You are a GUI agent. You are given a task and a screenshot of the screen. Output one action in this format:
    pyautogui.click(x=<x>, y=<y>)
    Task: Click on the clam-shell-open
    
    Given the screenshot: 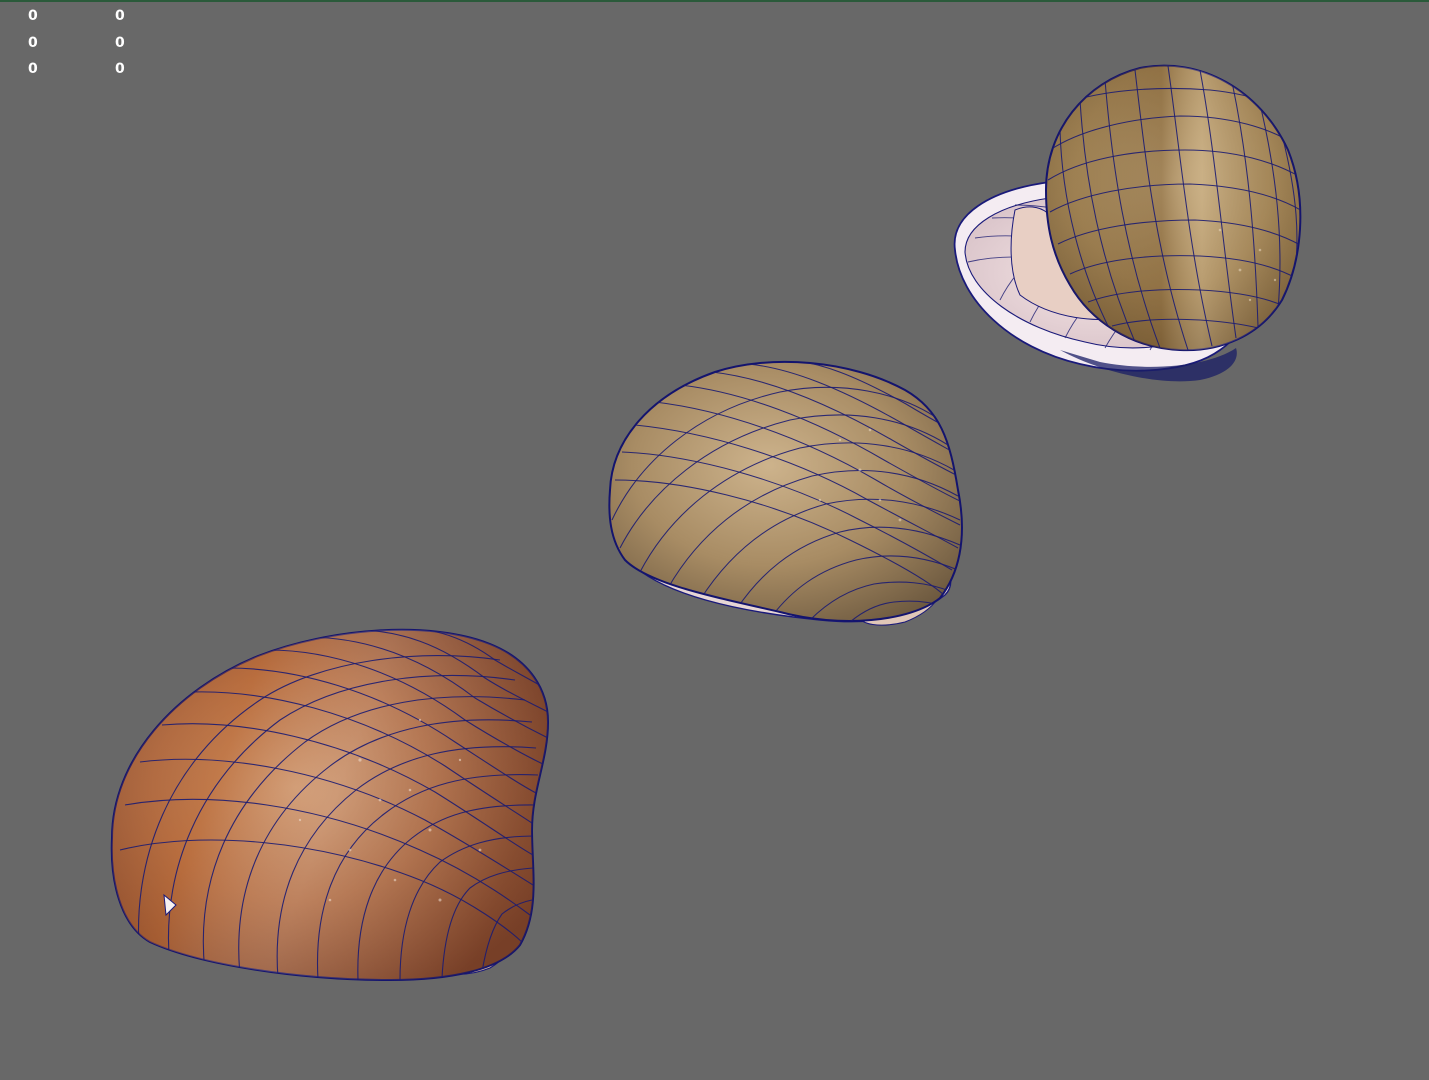 What is the action you would take?
    pyautogui.click(x=1131, y=221)
    